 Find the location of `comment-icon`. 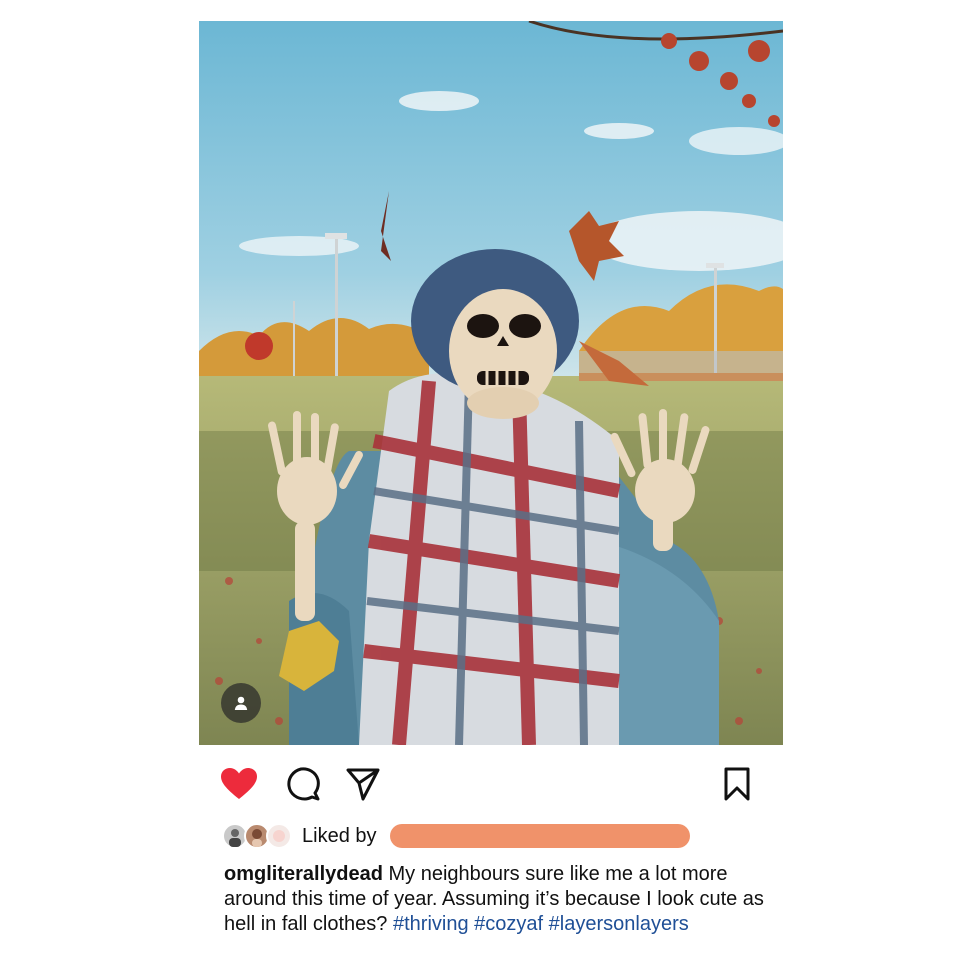

comment-icon is located at coordinates (303, 784).